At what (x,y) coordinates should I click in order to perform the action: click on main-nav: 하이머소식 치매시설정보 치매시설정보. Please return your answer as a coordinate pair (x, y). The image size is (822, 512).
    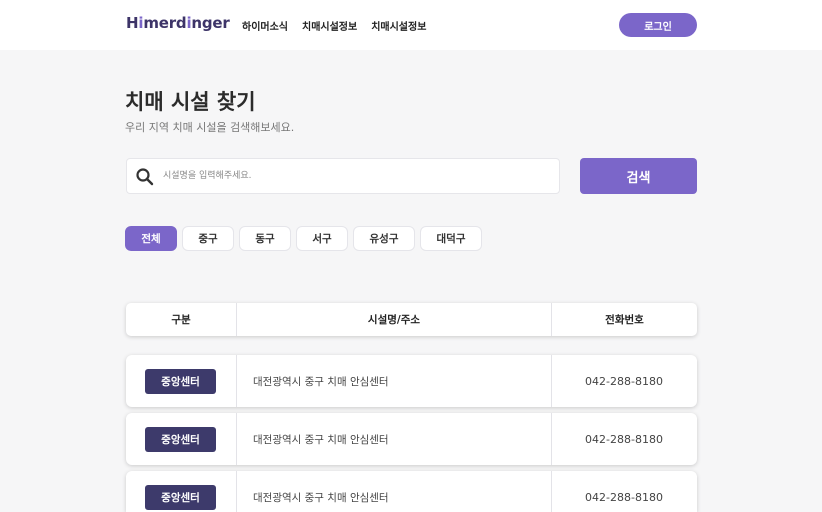
    Looking at the image, I should click on (334, 25).